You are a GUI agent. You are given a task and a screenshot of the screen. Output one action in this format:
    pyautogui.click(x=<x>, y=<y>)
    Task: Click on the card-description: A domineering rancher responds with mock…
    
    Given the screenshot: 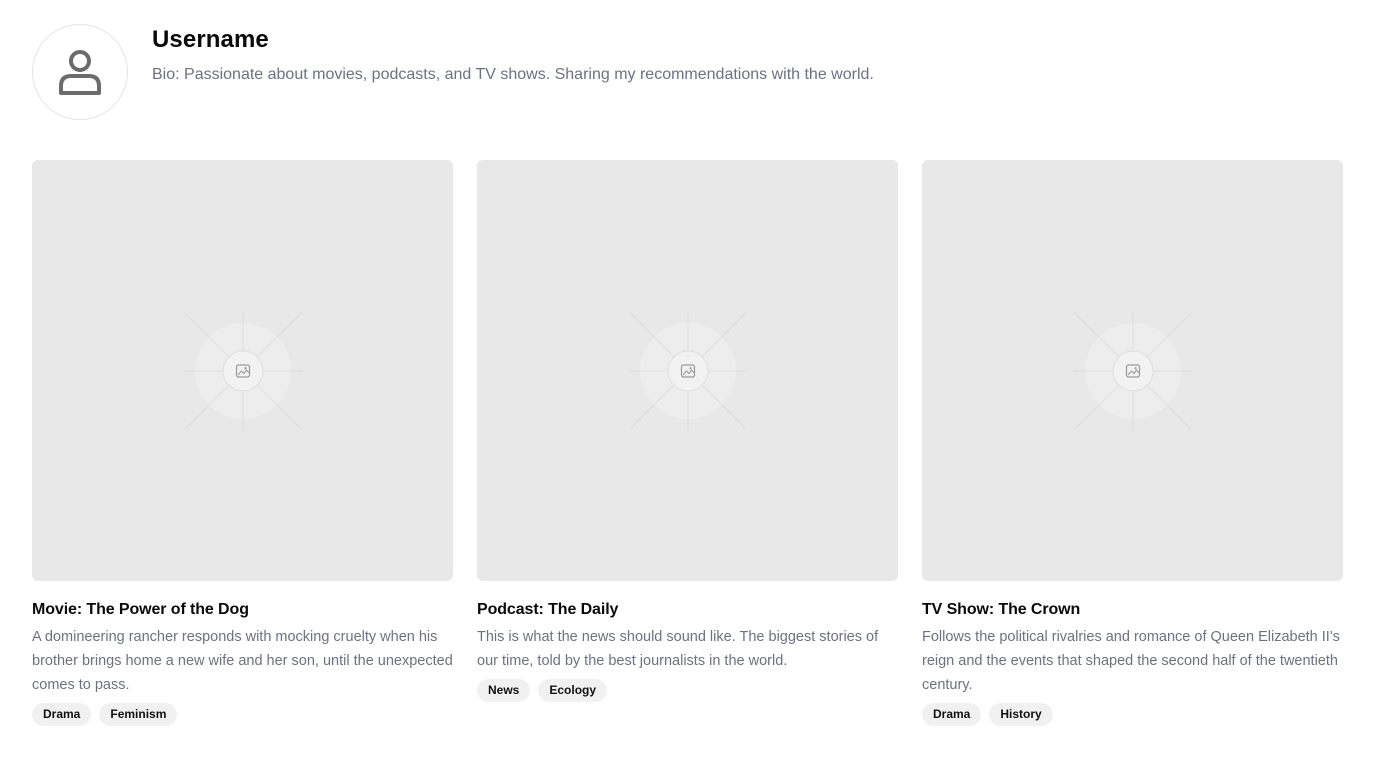 What is the action you would take?
    pyautogui.click(x=242, y=661)
    